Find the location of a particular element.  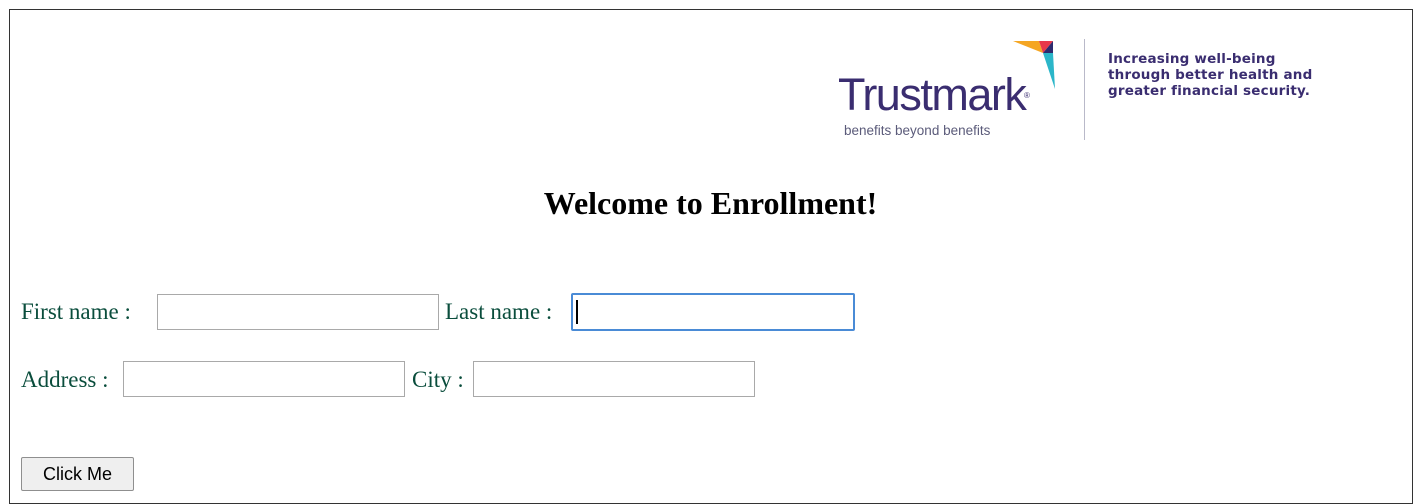

address-label: Address : is located at coordinates (65, 379).